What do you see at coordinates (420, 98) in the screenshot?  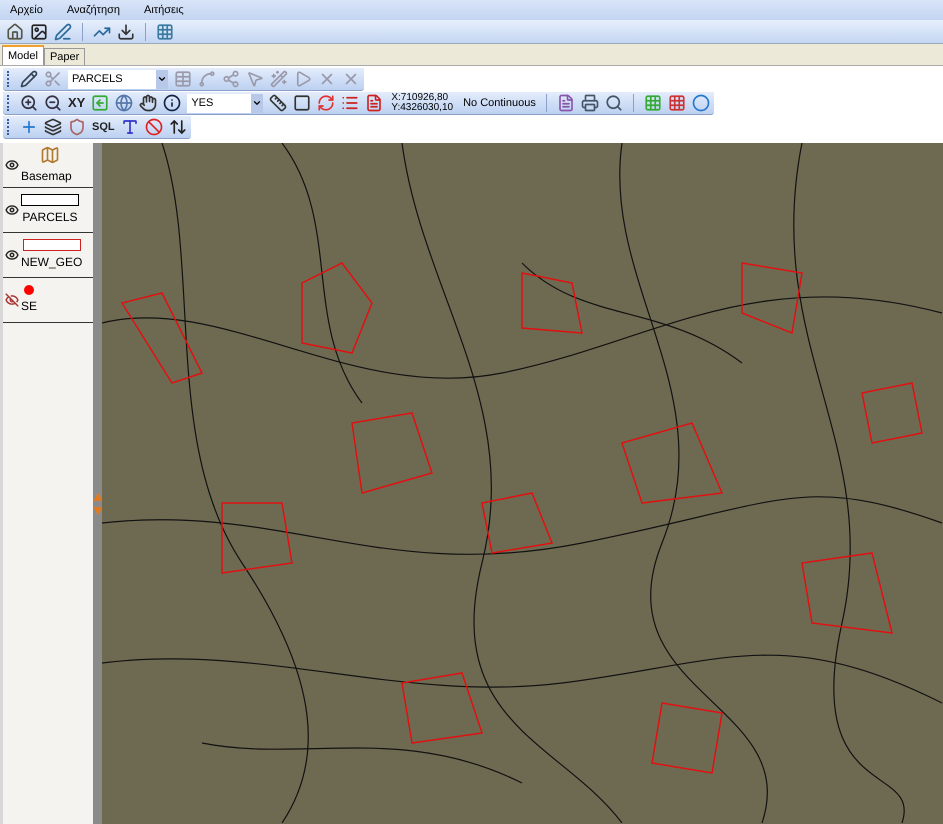 I see `coordinate-readout: X:710926,80` at bounding box center [420, 98].